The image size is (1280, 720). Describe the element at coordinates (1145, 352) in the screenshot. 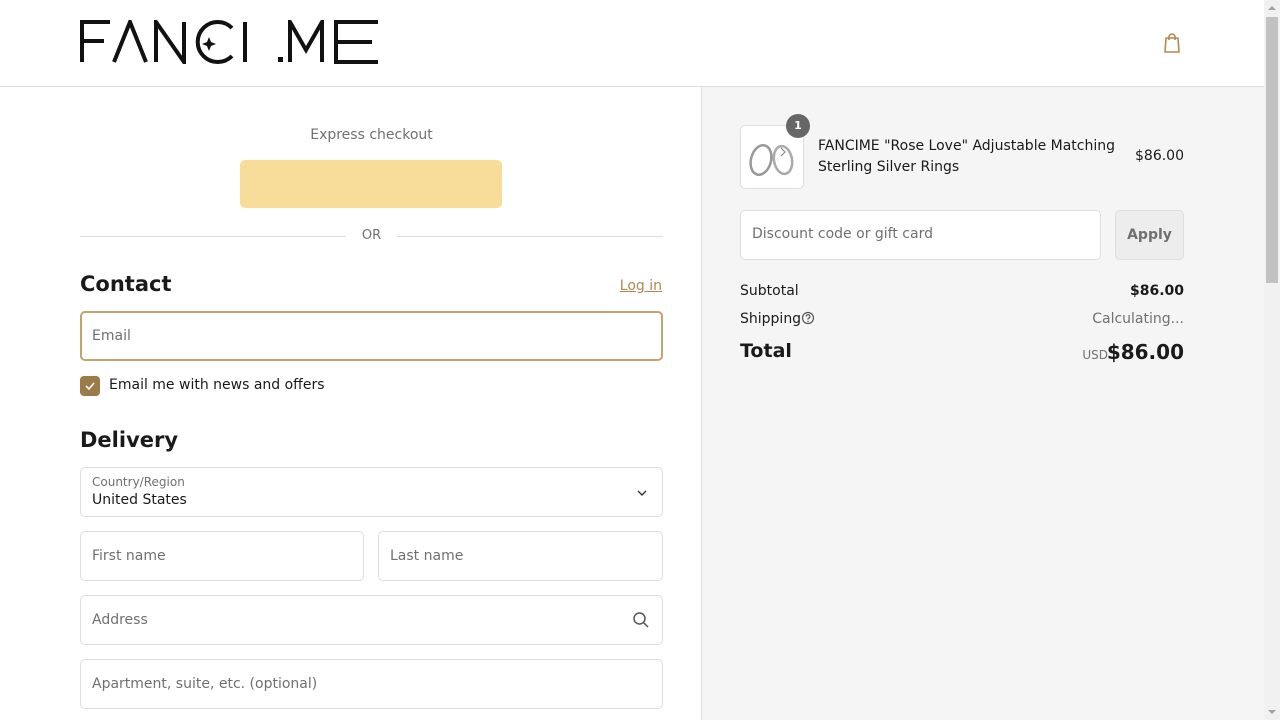

I see `total-value: $86.00` at that location.